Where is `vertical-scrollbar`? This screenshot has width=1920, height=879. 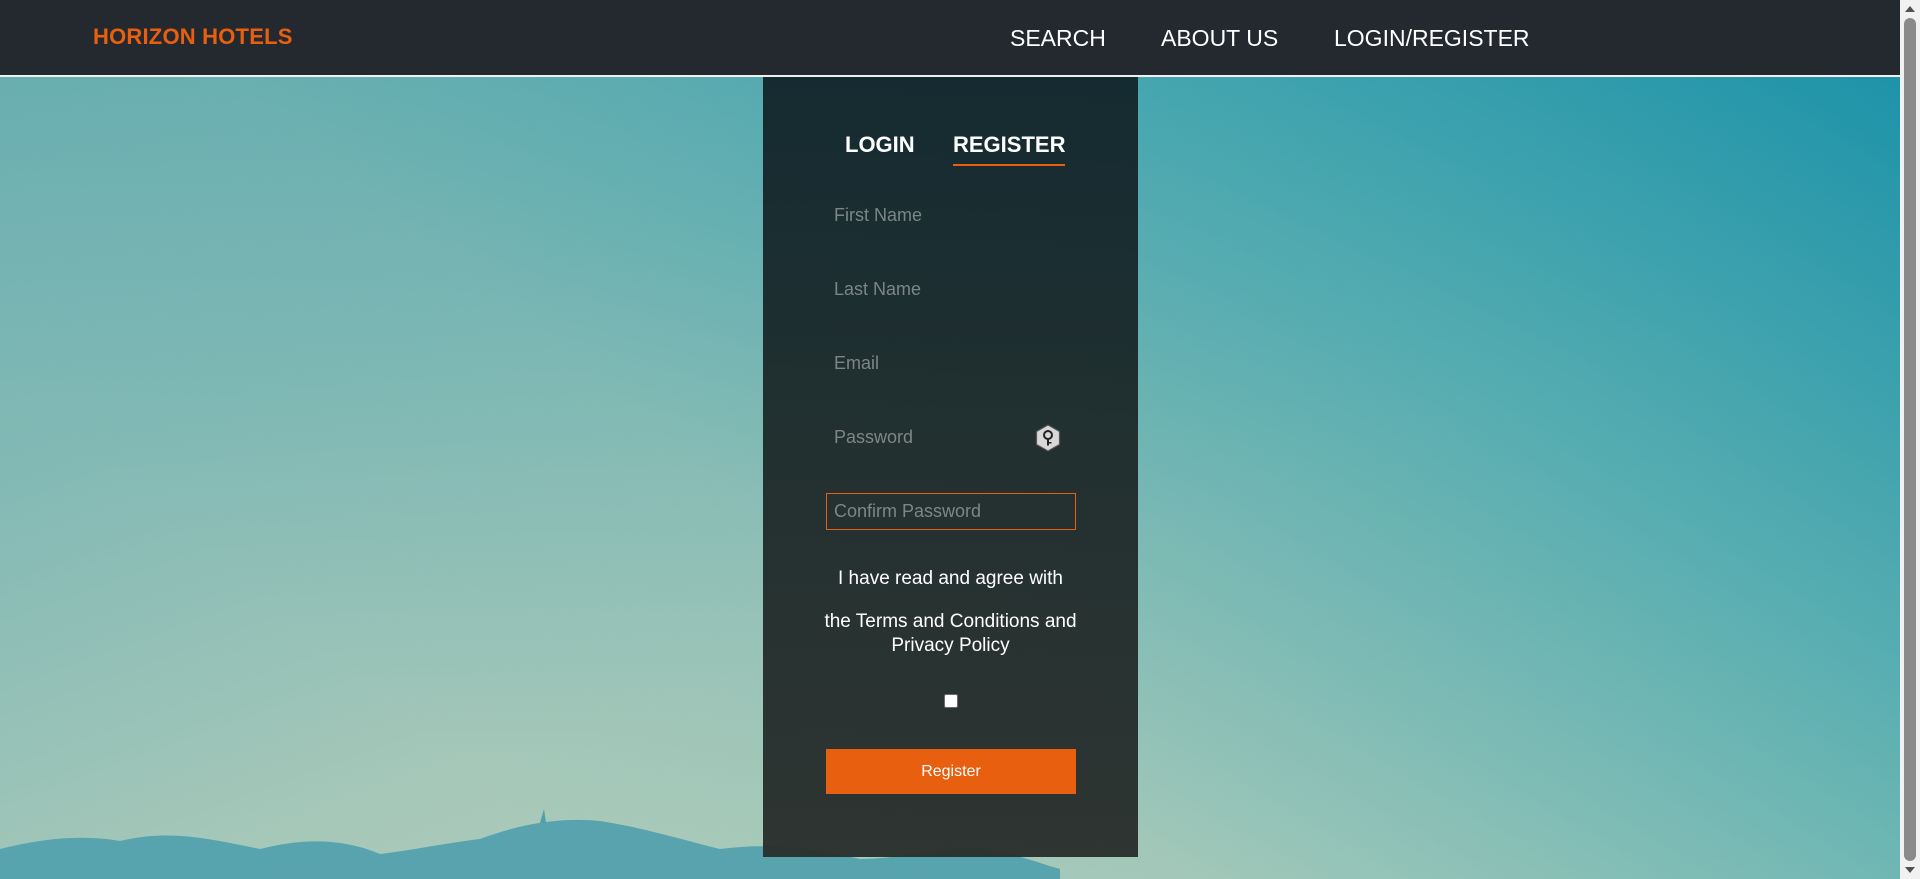
vertical-scrollbar is located at coordinates (1910, 439).